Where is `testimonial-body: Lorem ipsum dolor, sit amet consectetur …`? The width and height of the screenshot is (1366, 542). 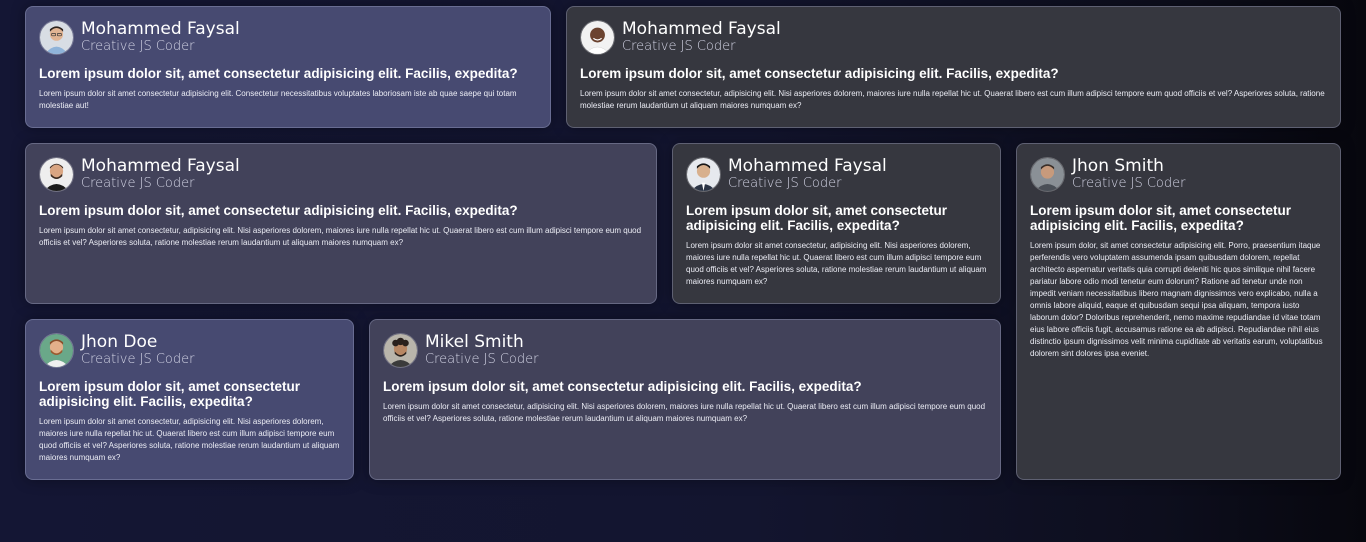
testimonial-body: Lorem ipsum dolor, sit amet consectetur … is located at coordinates (1176, 299).